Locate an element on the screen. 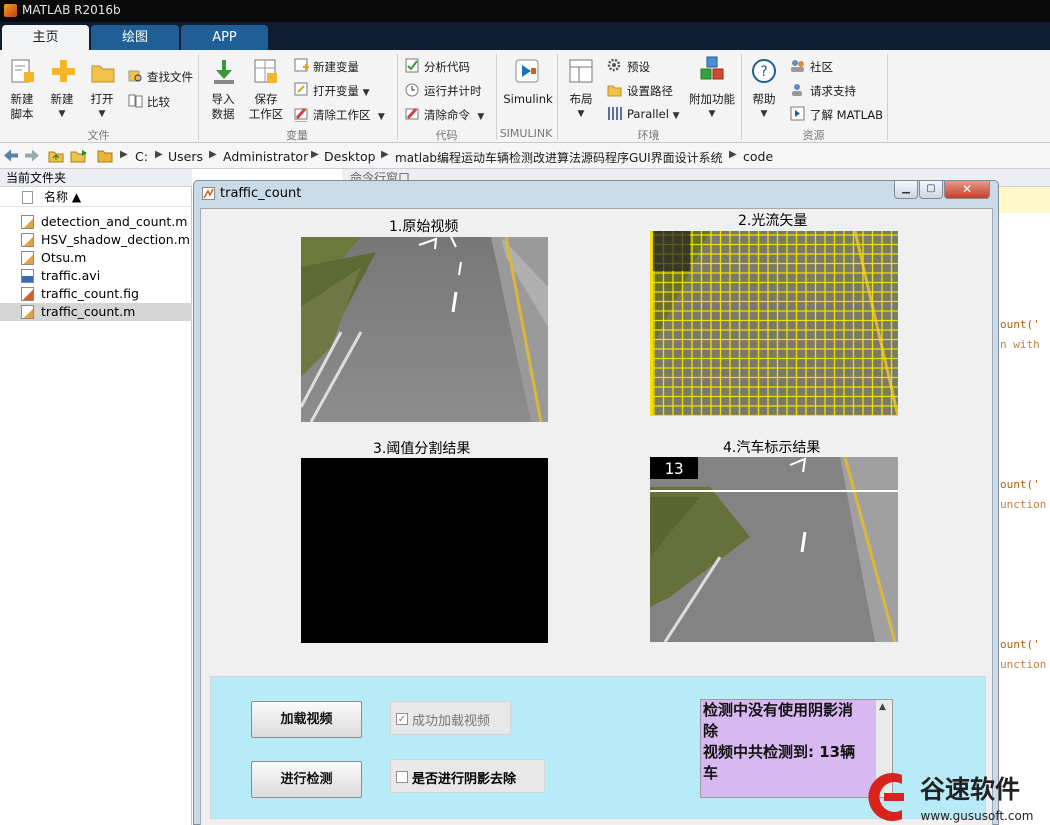 The width and height of the screenshot is (1050, 825). file-item: detection_and_count.m is located at coordinates (96, 222).